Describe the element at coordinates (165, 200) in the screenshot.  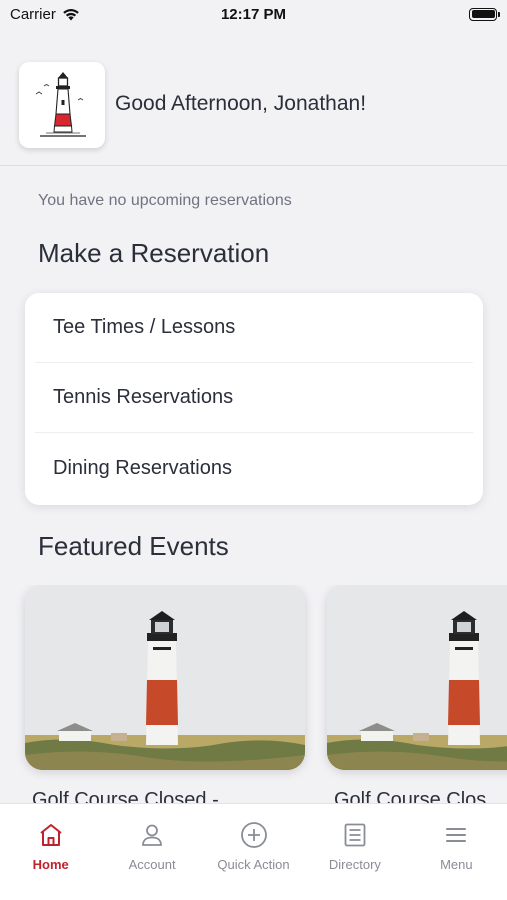
I see `no-reservations-message: You have no upcoming reservations` at that location.